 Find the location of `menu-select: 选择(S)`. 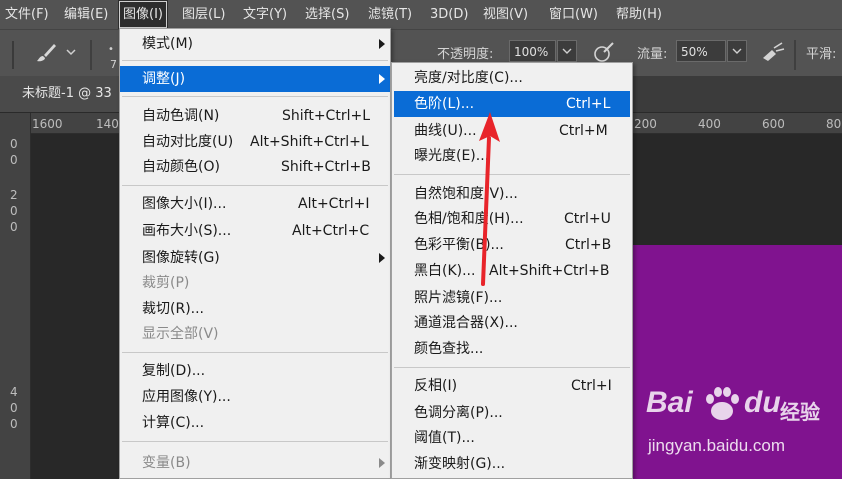

menu-select: 选择(S) is located at coordinates (327, 14).